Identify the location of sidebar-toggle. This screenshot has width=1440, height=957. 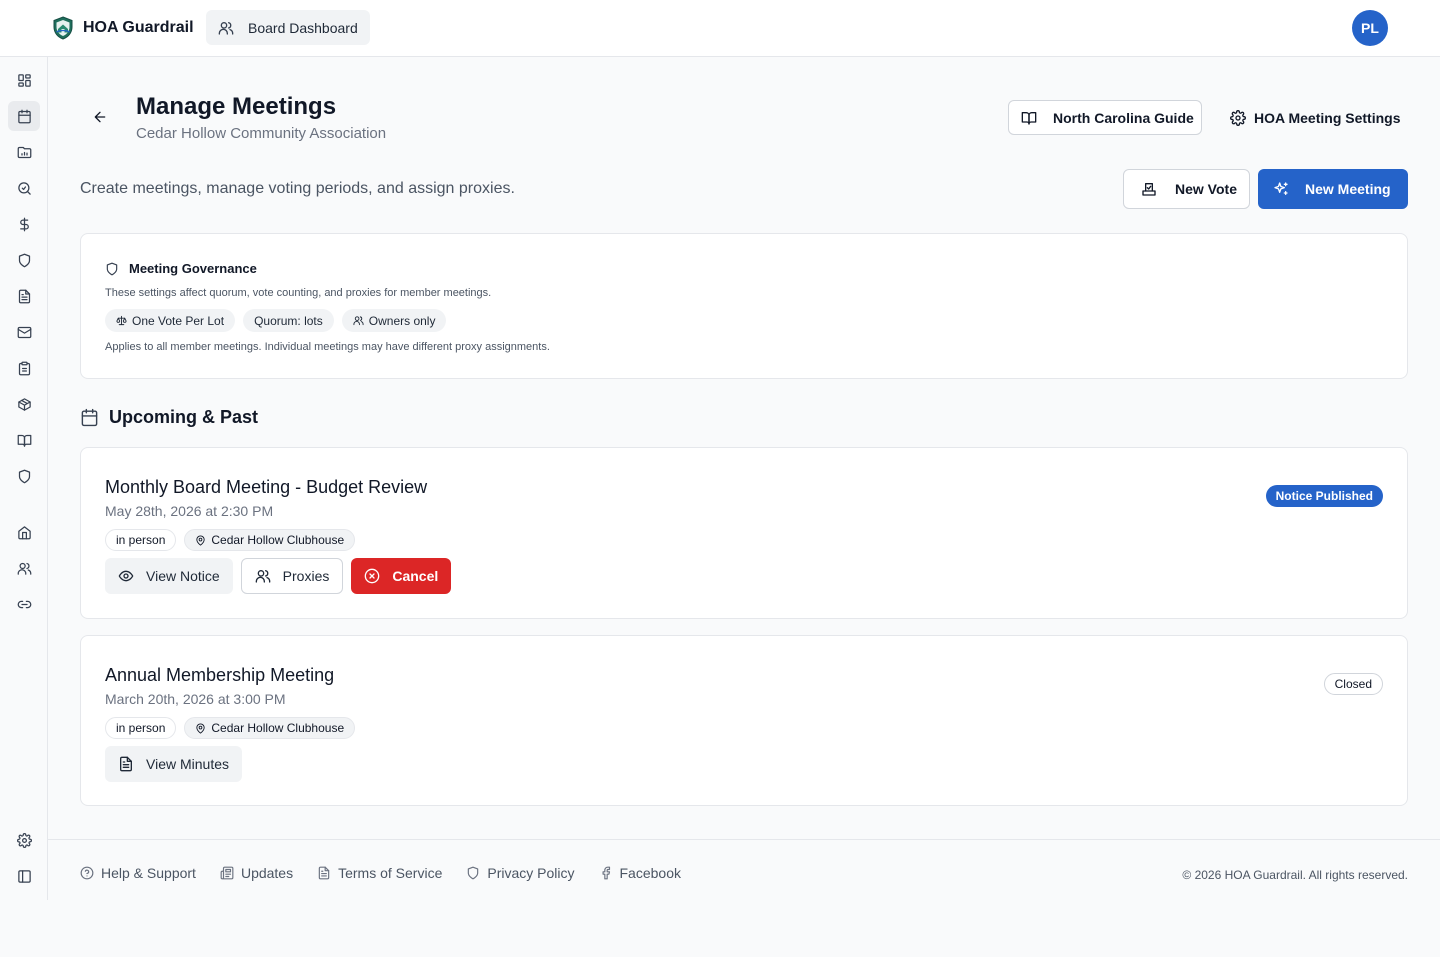
(24, 876).